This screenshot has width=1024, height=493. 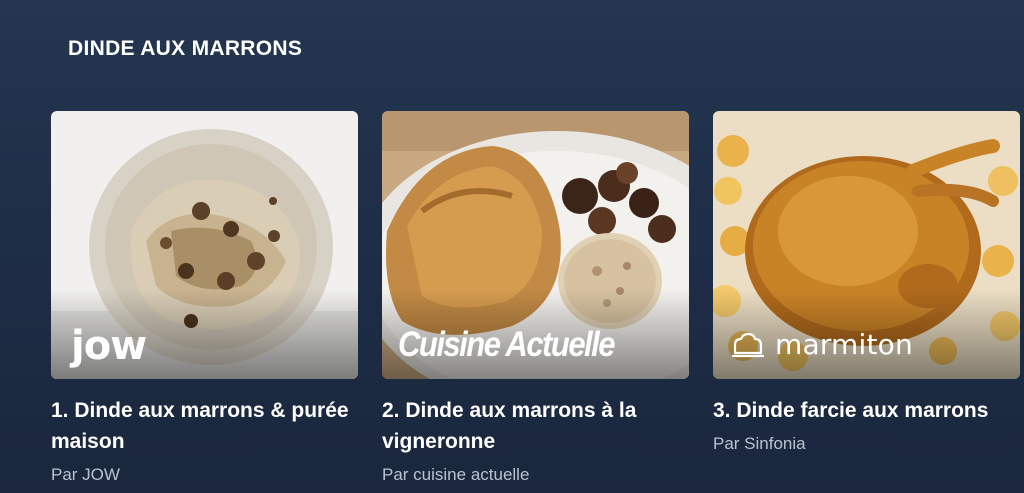 I want to click on cuisine-actuelle-logo: Cuisine Actuelle, so click(x=507, y=343).